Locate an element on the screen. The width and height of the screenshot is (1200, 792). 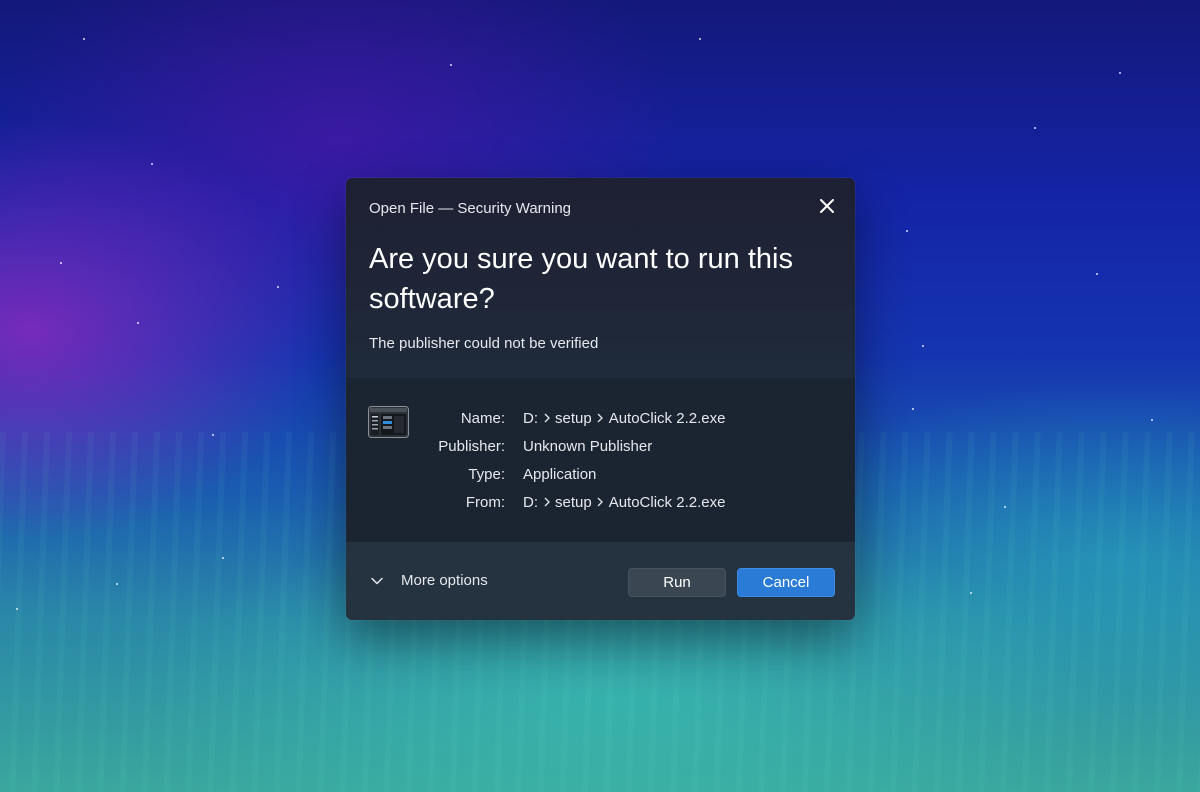
name-value: D: setup AutoClick 2.2.exe is located at coordinates (624, 418).